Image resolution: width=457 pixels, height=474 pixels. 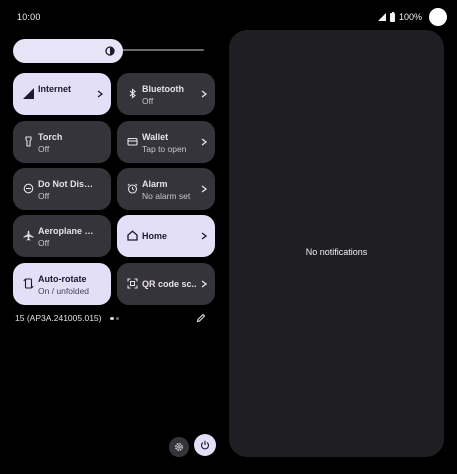 What do you see at coordinates (132, 283) in the screenshot?
I see `qr-scan-icon` at bounding box center [132, 283].